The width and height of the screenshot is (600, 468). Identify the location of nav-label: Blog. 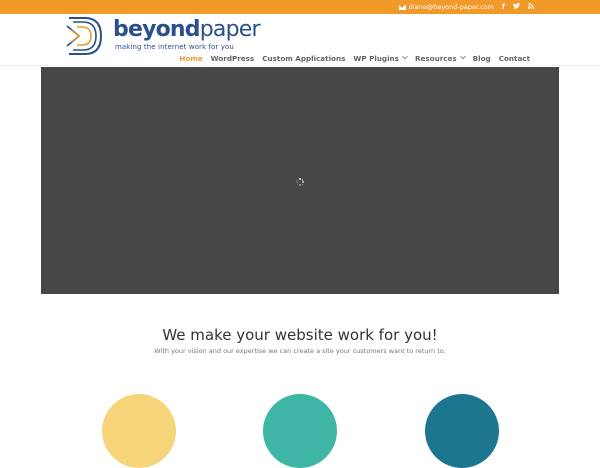
(481, 58).